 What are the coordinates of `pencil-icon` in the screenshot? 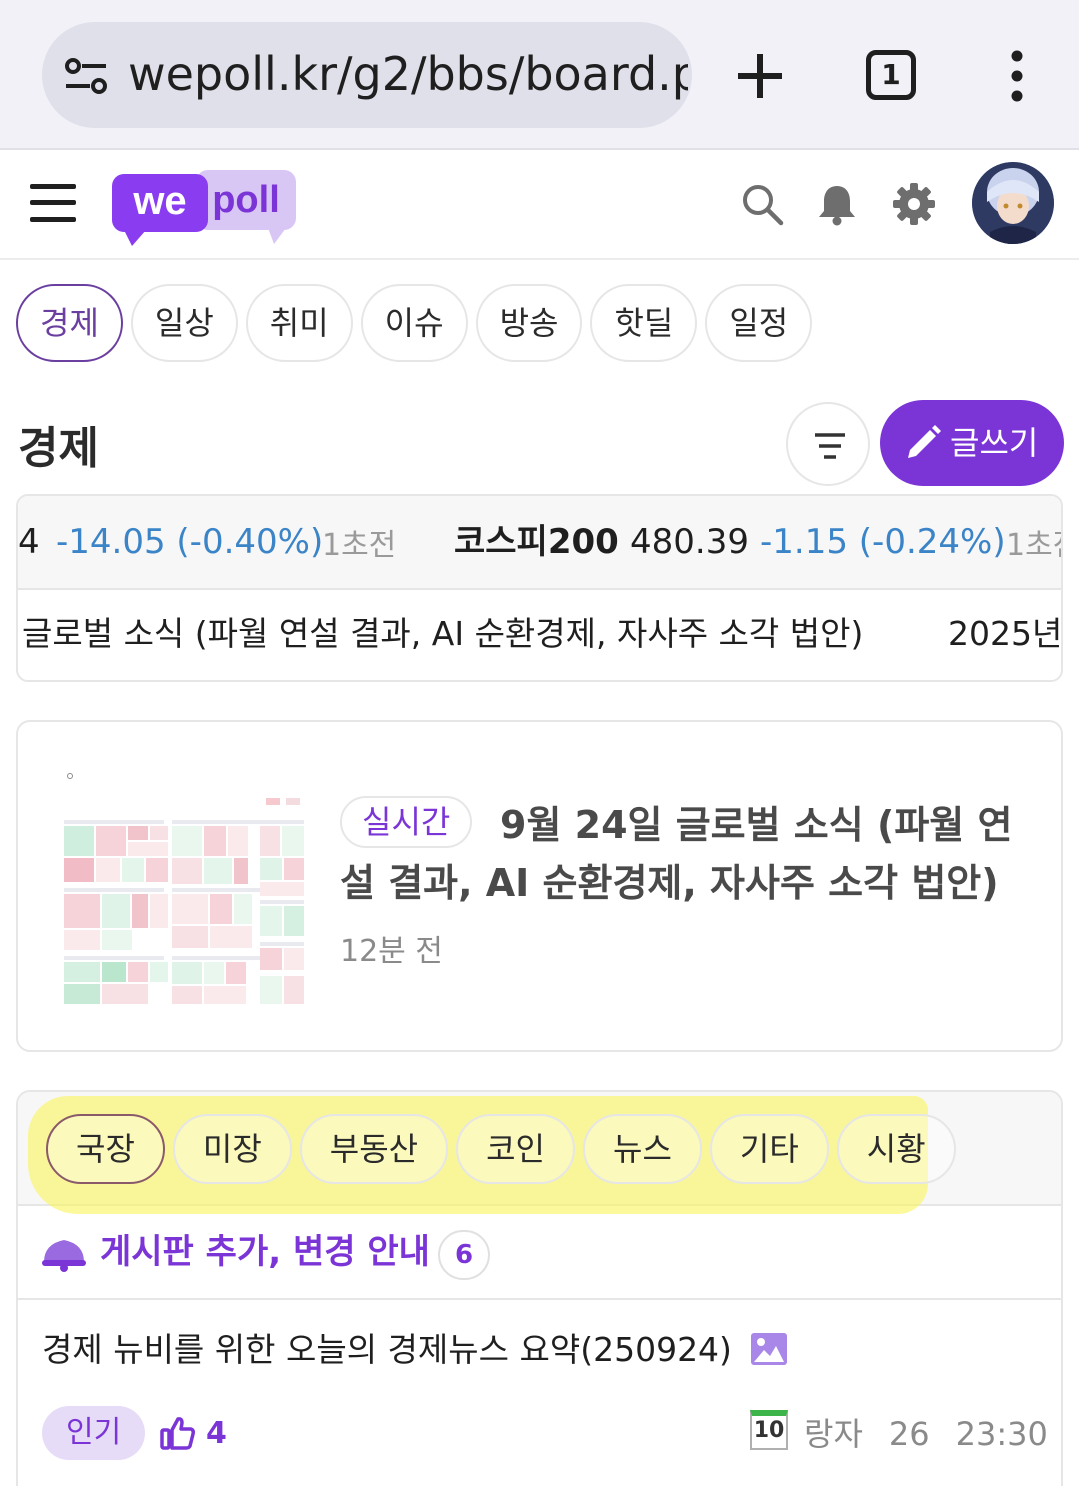 It's located at (924, 441).